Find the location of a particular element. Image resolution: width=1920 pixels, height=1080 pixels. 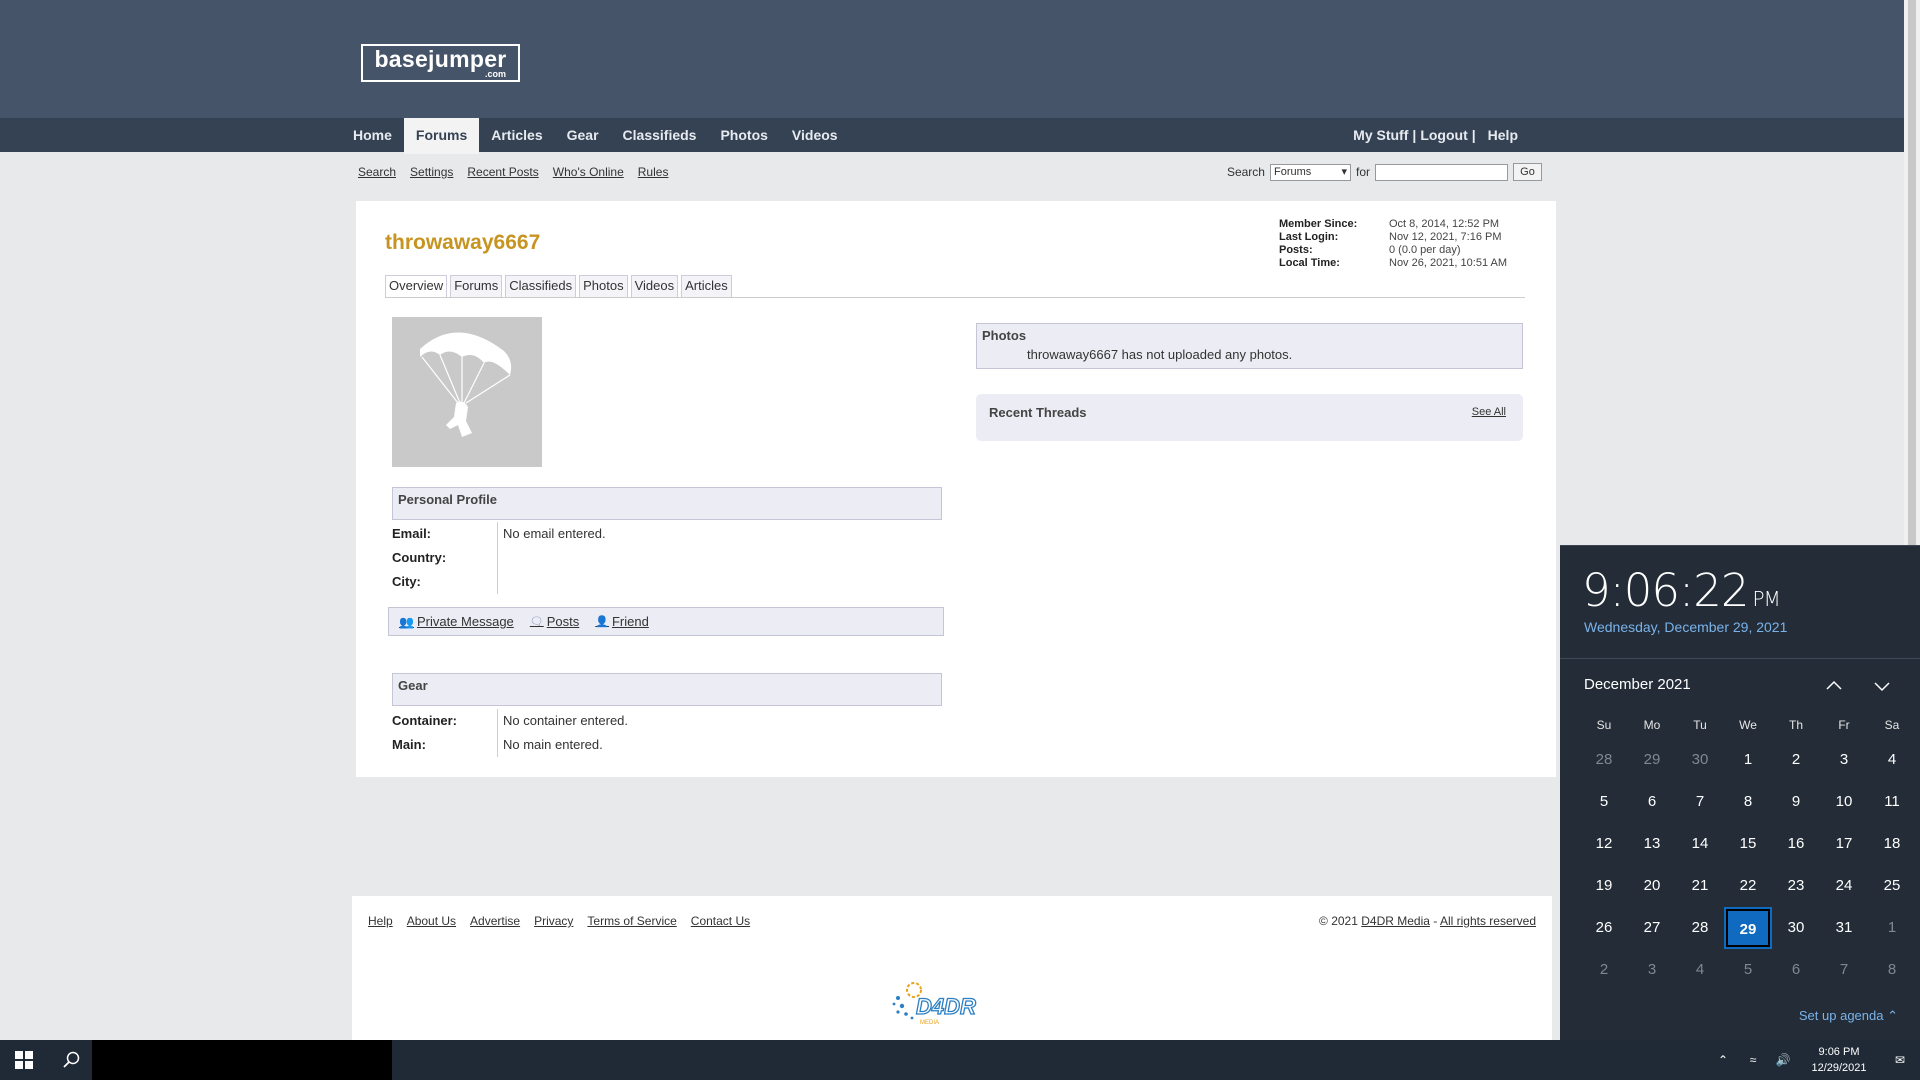

calendar-day: 31 is located at coordinates (1844, 928).